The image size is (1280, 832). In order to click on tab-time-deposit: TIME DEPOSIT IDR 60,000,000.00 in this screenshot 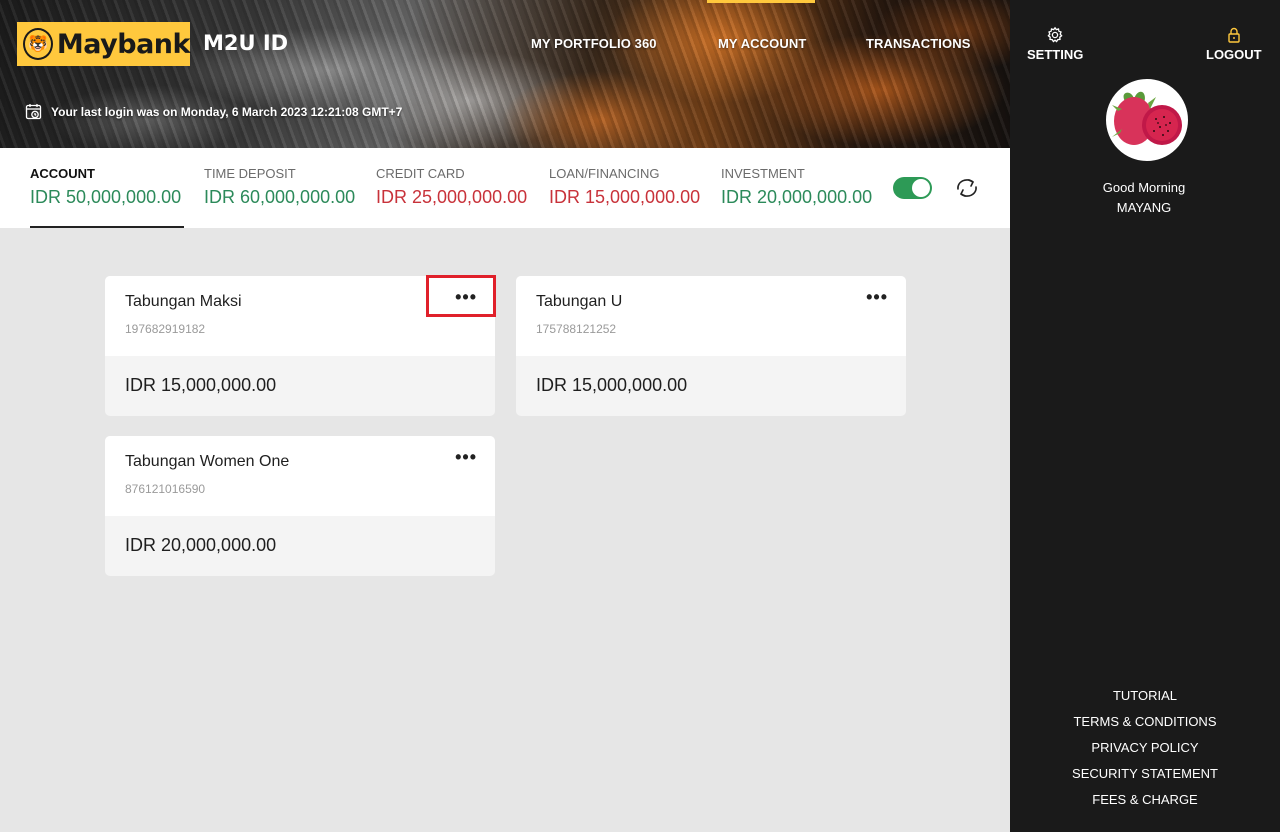, I will do `click(279, 187)`.